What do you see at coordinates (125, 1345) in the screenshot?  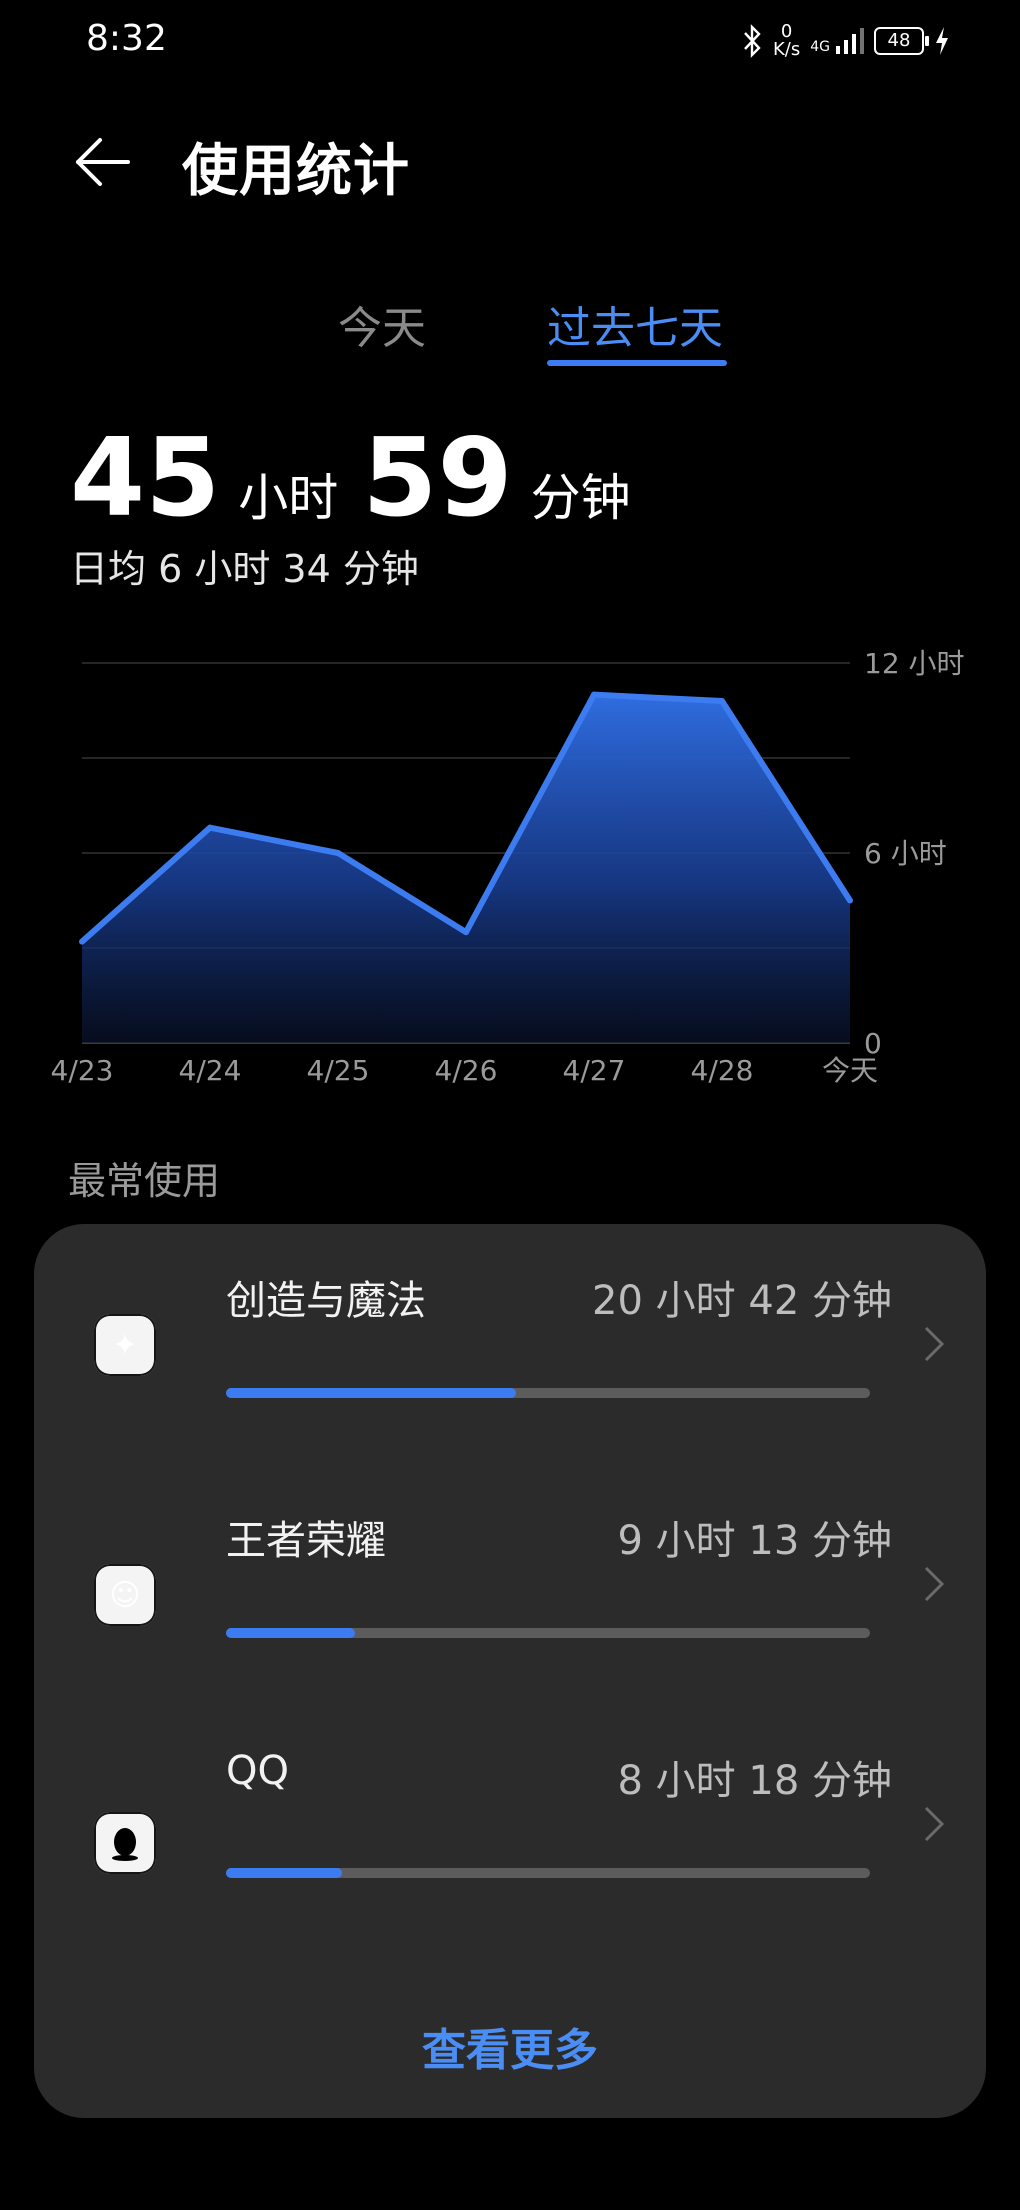 I see `game-character-icon: ✦` at bounding box center [125, 1345].